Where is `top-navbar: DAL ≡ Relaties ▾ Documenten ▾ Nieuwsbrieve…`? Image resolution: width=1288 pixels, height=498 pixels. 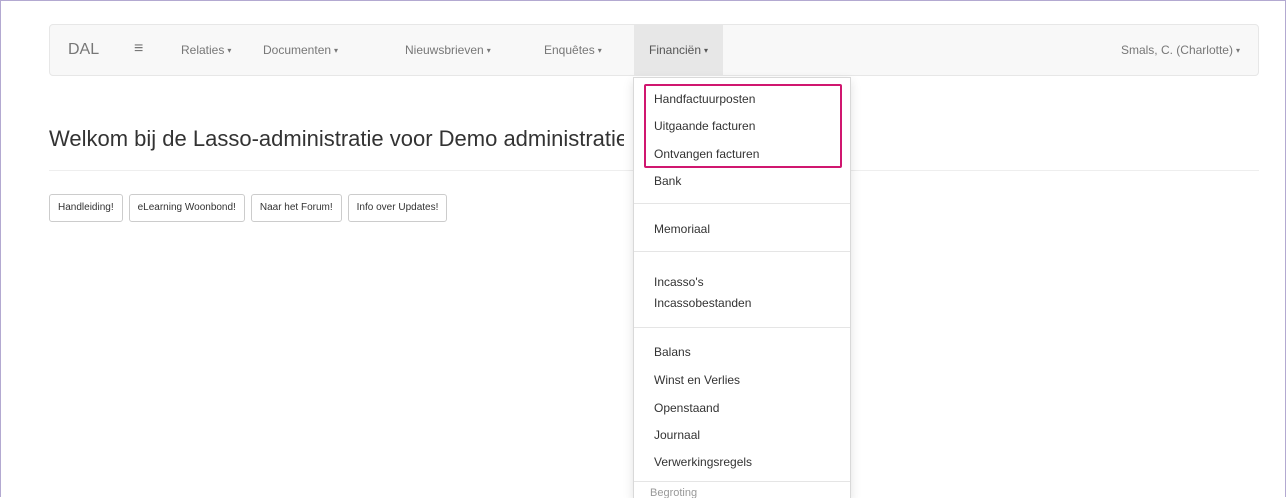 top-navbar: DAL ≡ Relaties ▾ Documenten ▾ Nieuwsbrieve… is located at coordinates (654, 50).